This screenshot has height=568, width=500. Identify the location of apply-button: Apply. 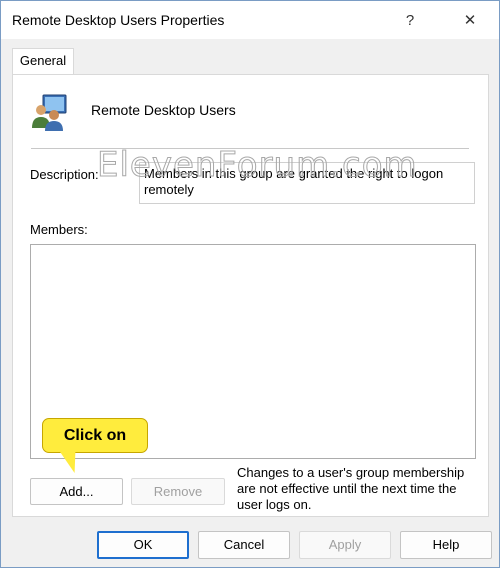
(345, 545).